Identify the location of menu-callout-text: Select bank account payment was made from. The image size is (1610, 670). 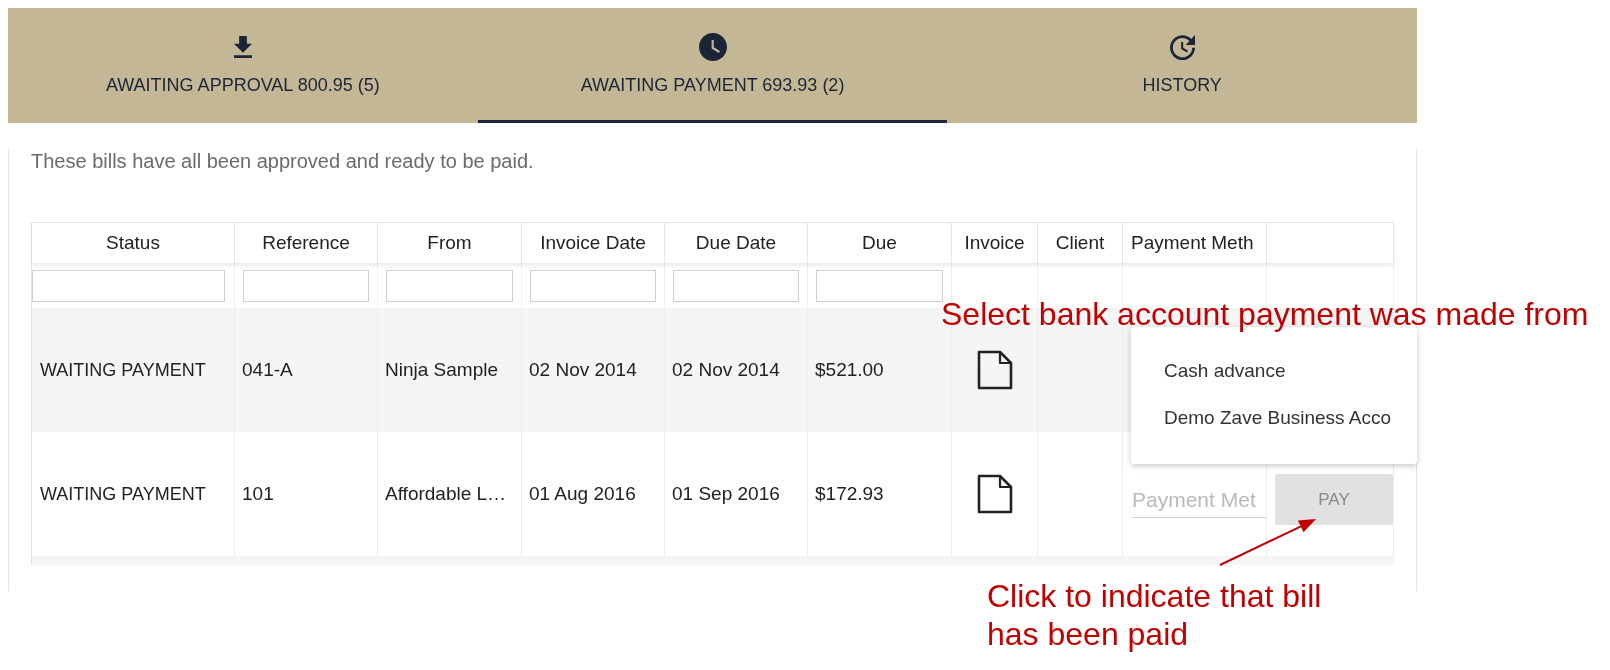
(1265, 314).